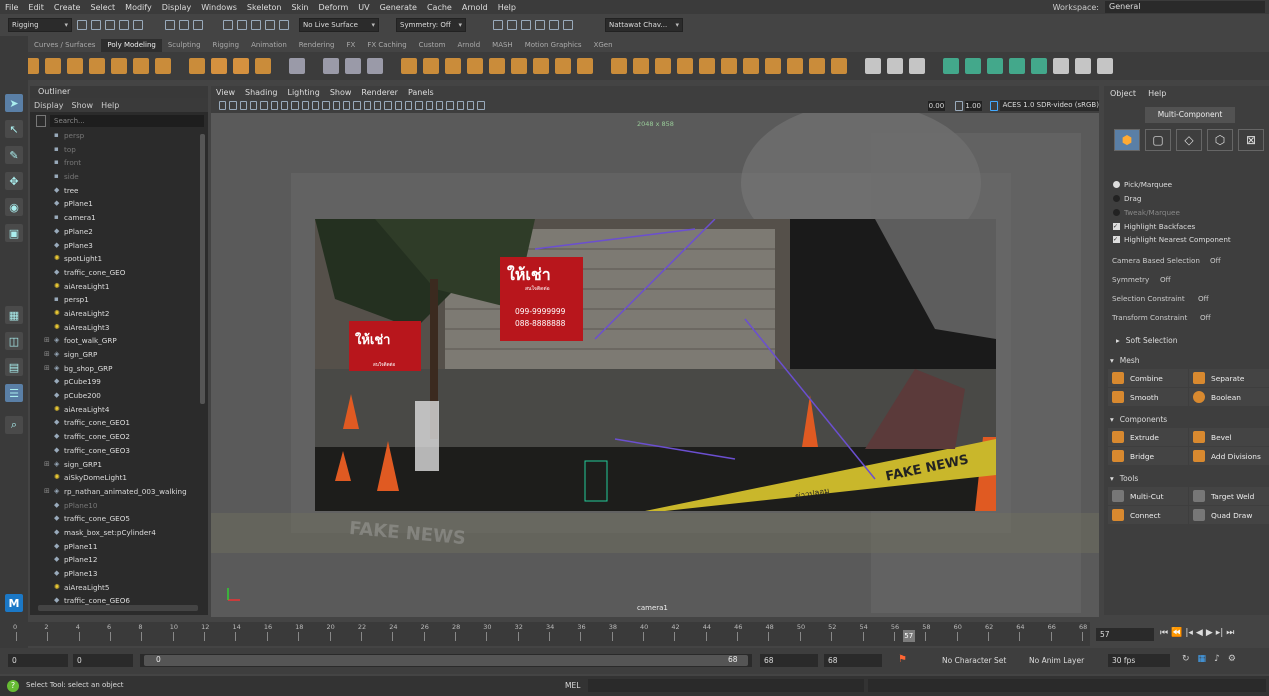 The width and height of the screenshot is (1269, 696). Describe the element at coordinates (993, 105) in the screenshot. I see `color-management-icon` at that location.